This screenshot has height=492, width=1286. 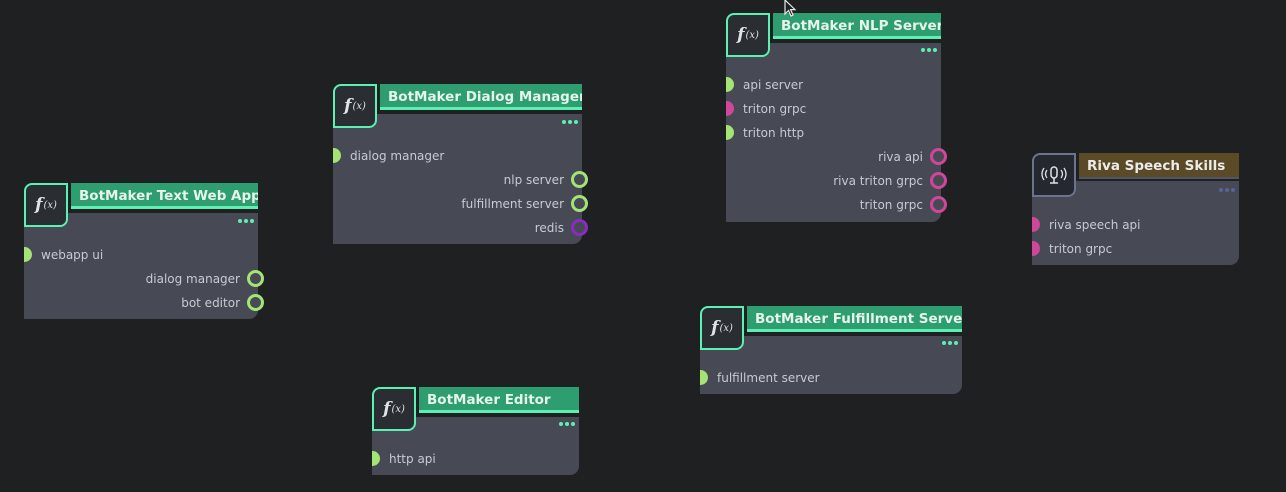 I want to click on input-port-riva-speech-api: riva speech api, so click(x=1086, y=224).